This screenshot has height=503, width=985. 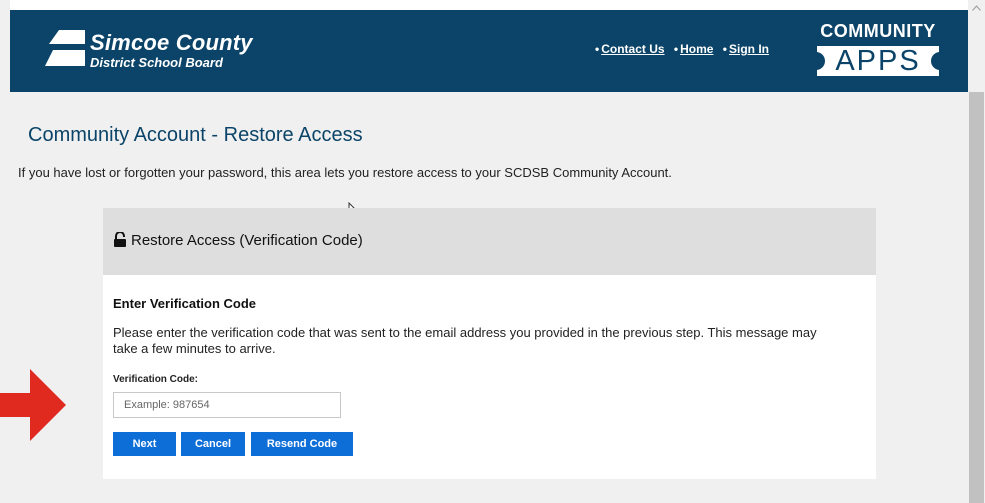 I want to click on page-title: Community Account - Restore Access, so click(x=195, y=135).